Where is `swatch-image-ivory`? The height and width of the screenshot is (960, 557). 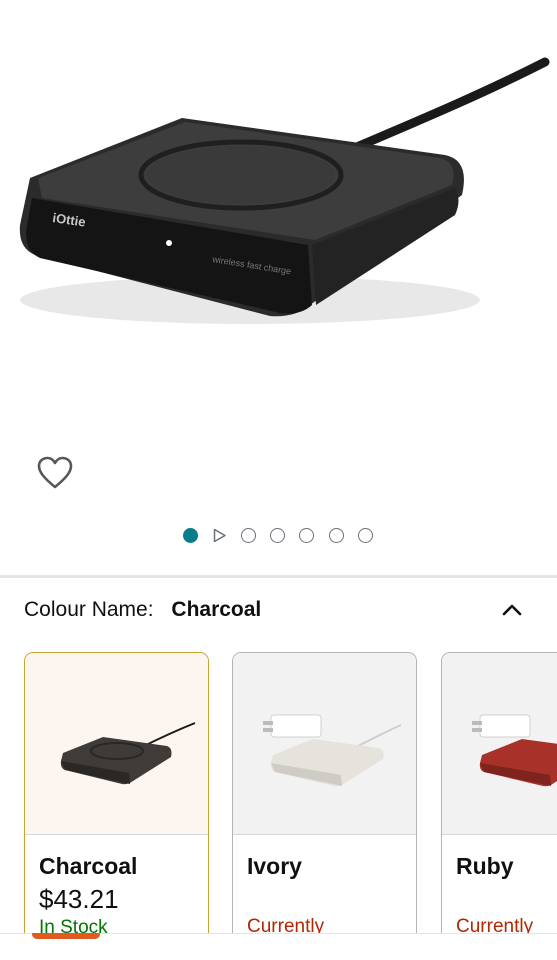
swatch-image-ivory is located at coordinates (324, 744).